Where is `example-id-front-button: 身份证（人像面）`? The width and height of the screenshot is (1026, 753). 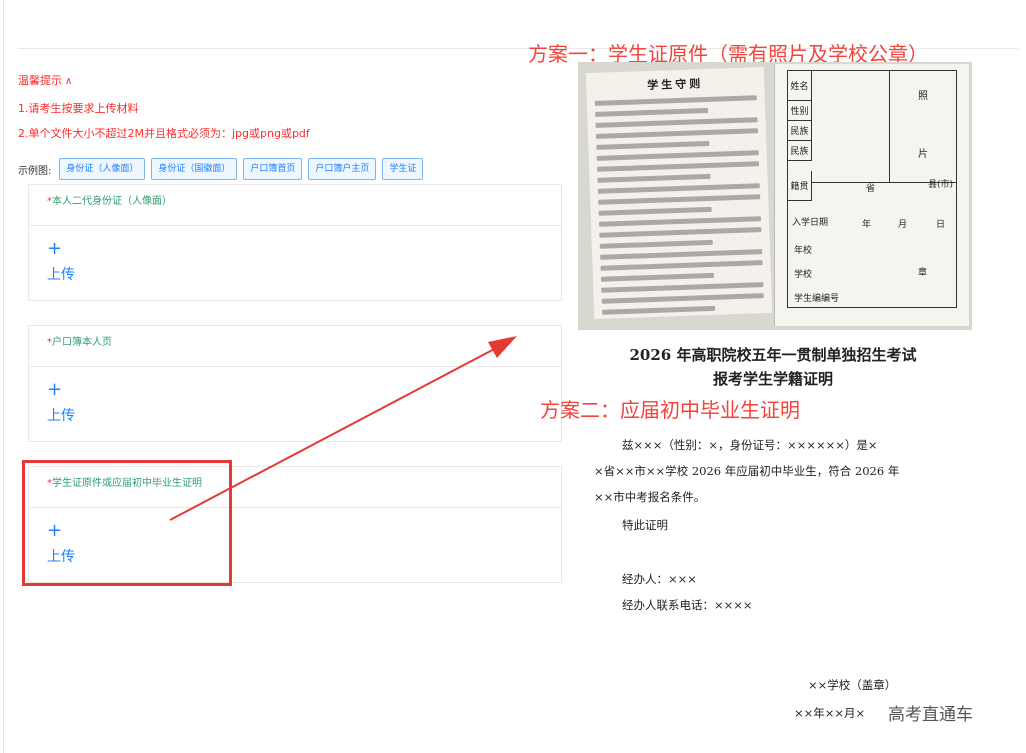 example-id-front-button: 身份证（人像面） is located at coordinates (102, 169).